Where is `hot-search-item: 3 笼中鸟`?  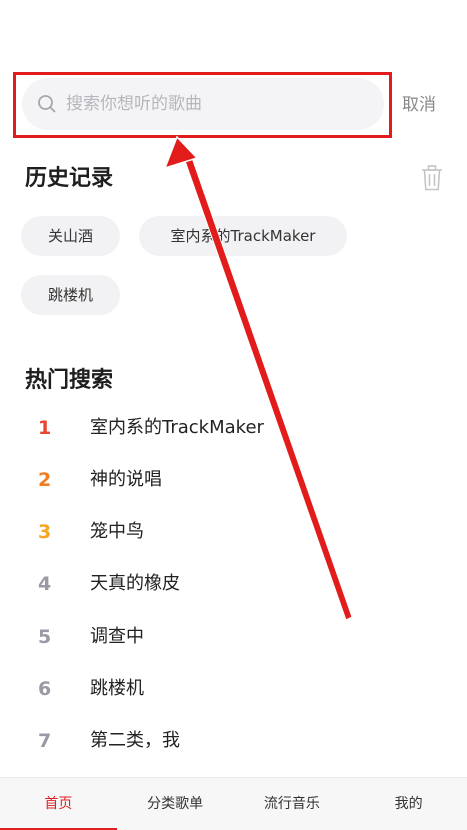
hot-search-item: 3 笼中鸟 is located at coordinates (233, 532).